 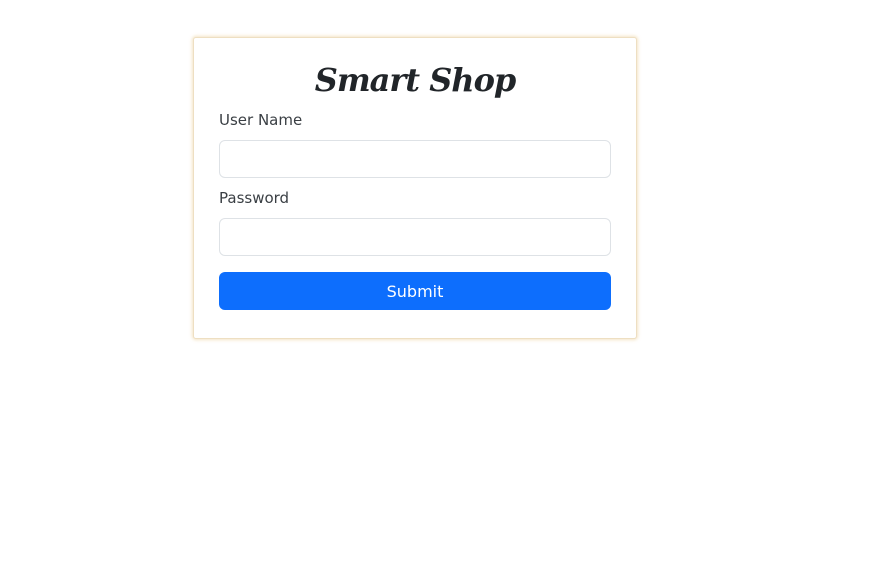 I want to click on password-label: Password, so click(x=254, y=198).